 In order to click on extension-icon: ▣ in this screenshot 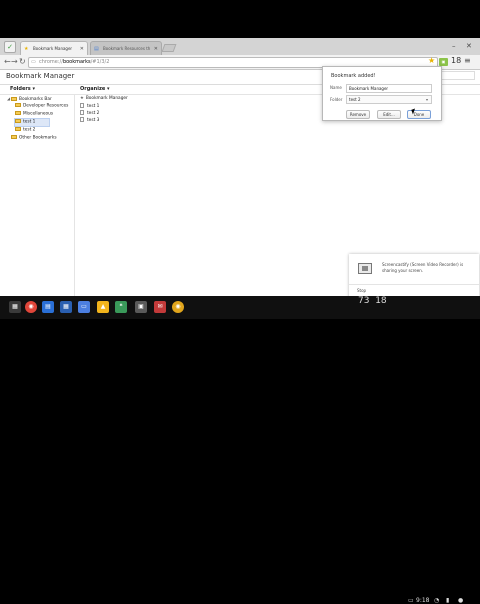, I will do `click(443, 62)`.